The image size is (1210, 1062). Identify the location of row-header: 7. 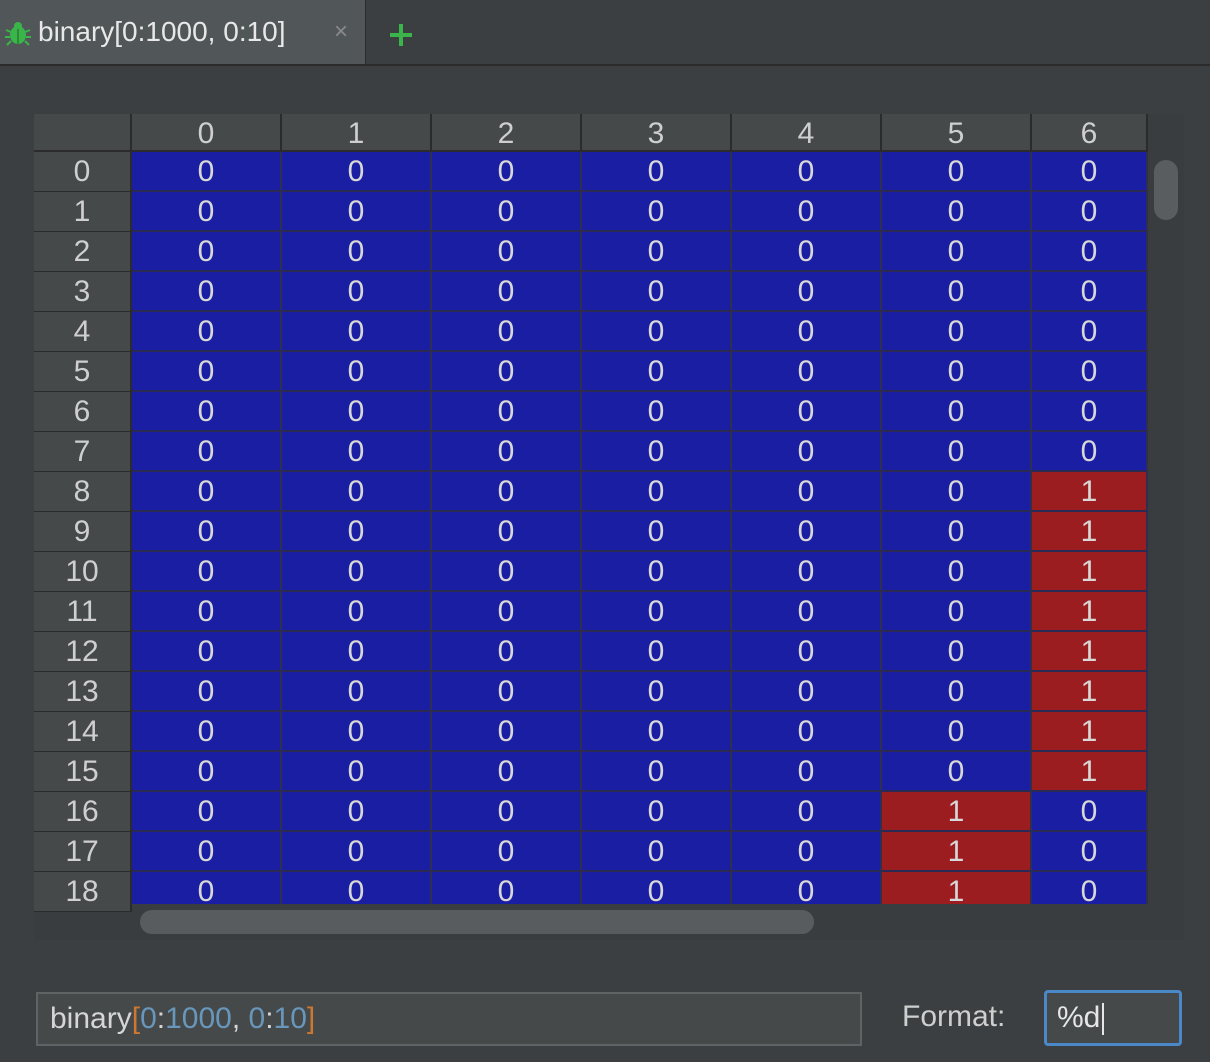
(83, 452).